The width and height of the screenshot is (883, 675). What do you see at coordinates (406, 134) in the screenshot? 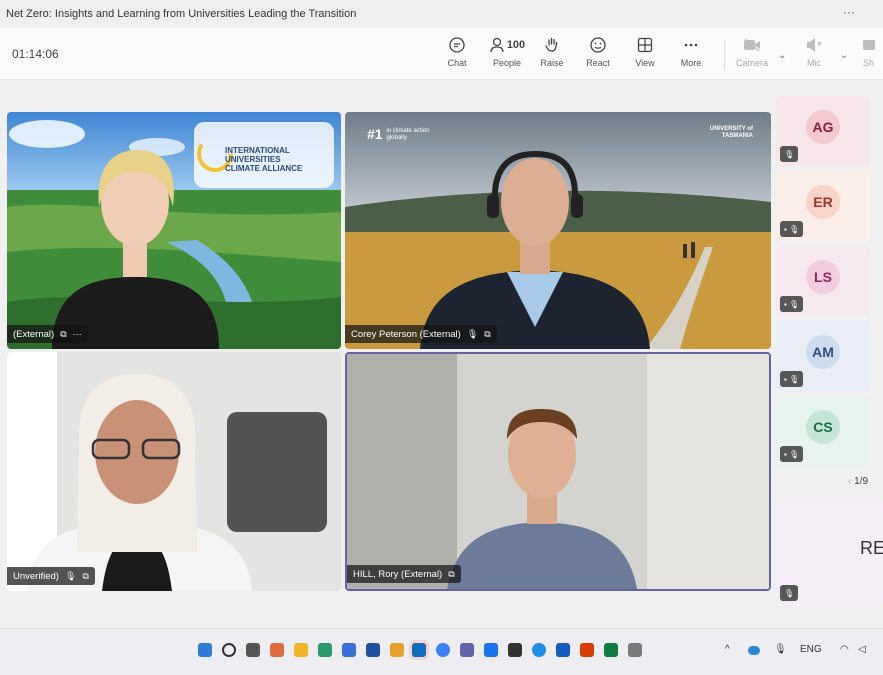
I see `brand-rank: #1 in climate action globally` at bounding box center [406, 134].